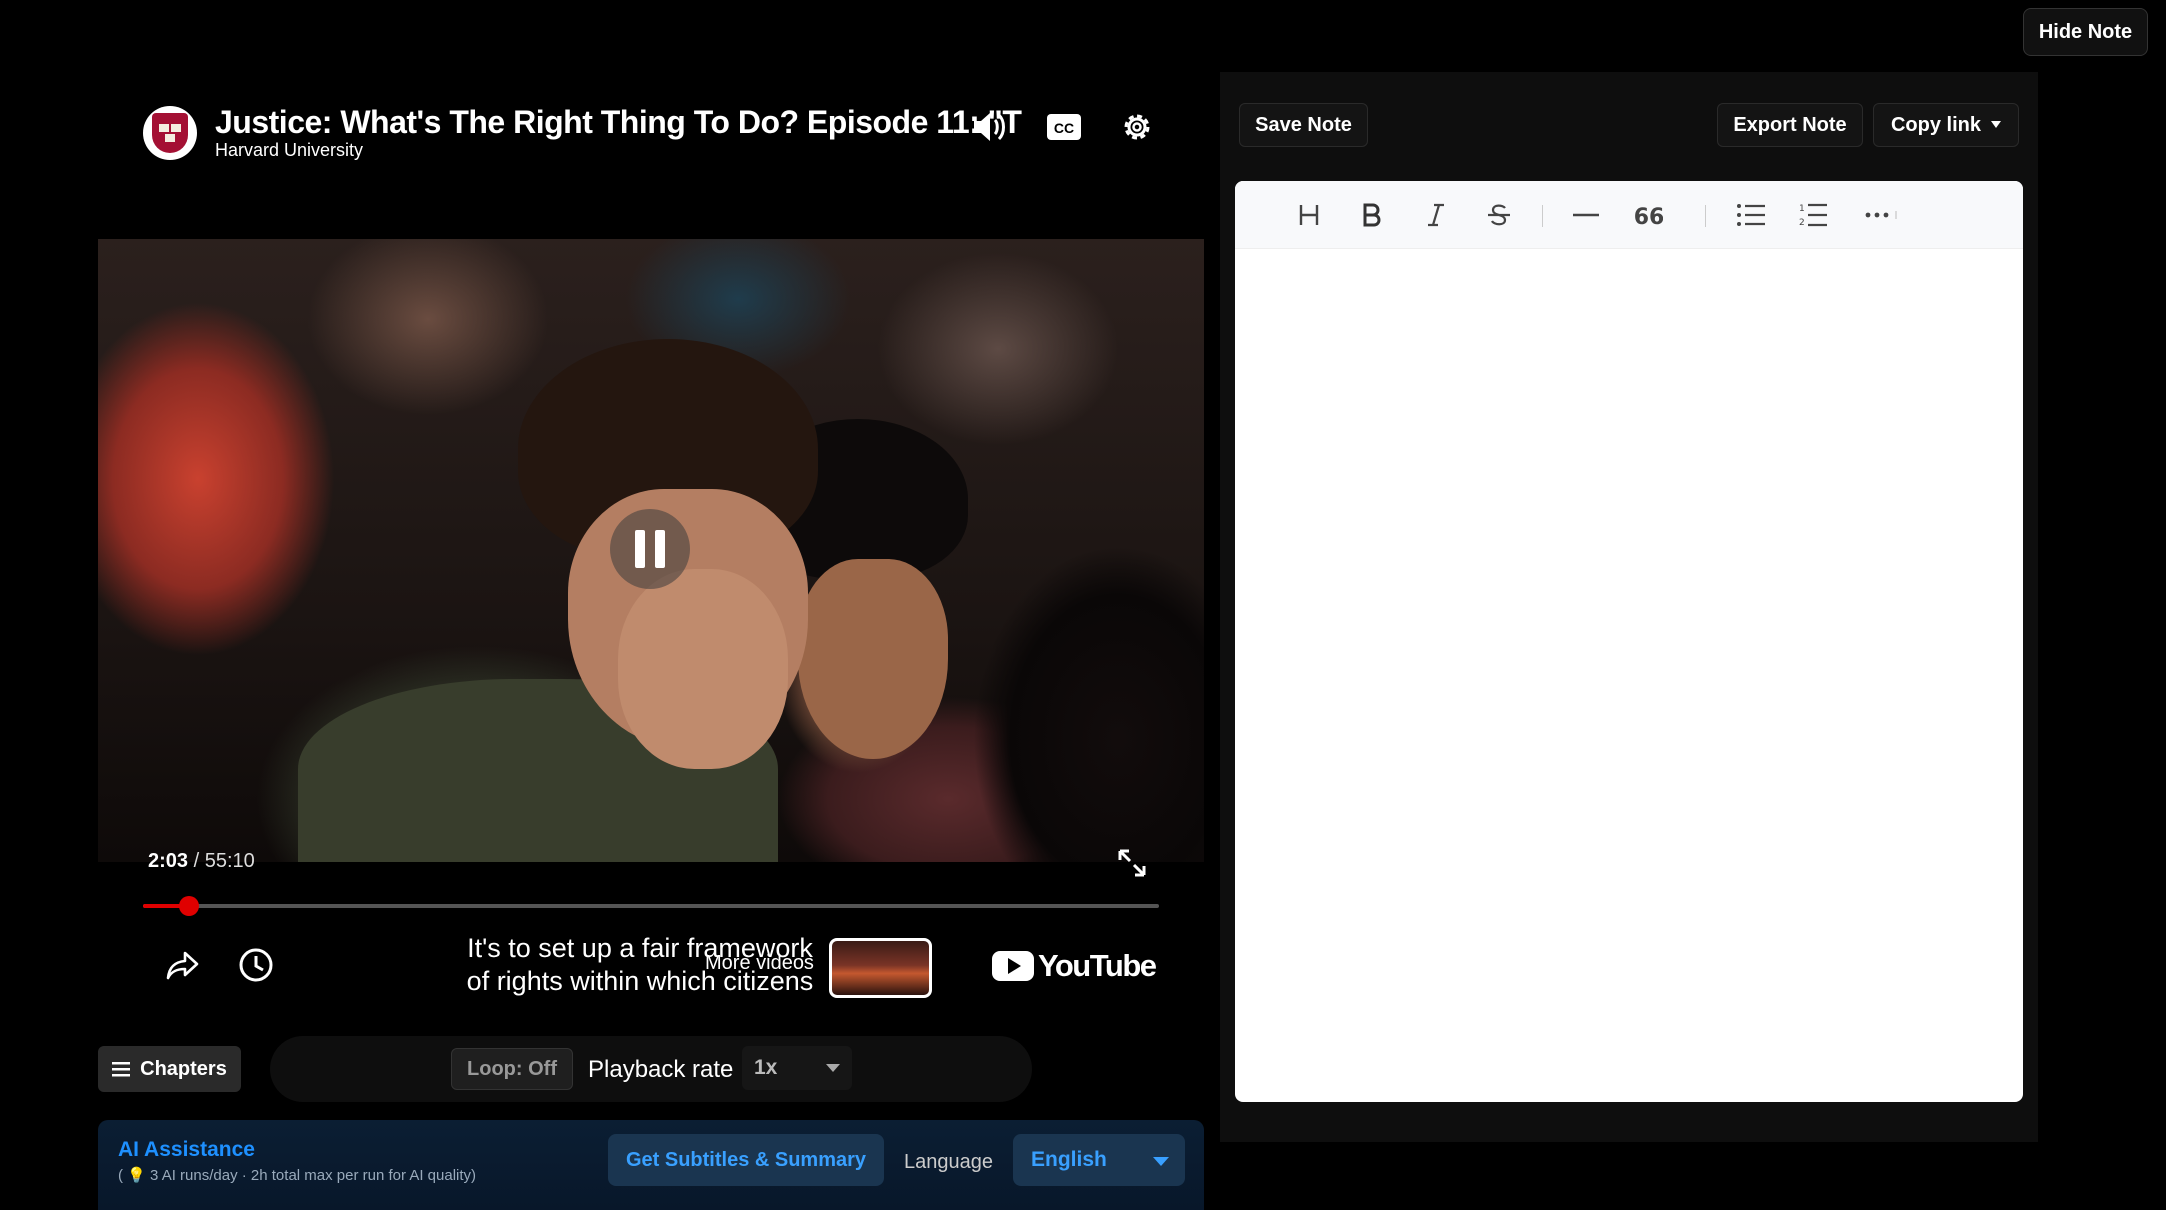 This screenshot has height=1210, width=2166. Describe the element at coordinates (1303, 125) in the screenshot. I see `save-note-button: Save Note` at that location.